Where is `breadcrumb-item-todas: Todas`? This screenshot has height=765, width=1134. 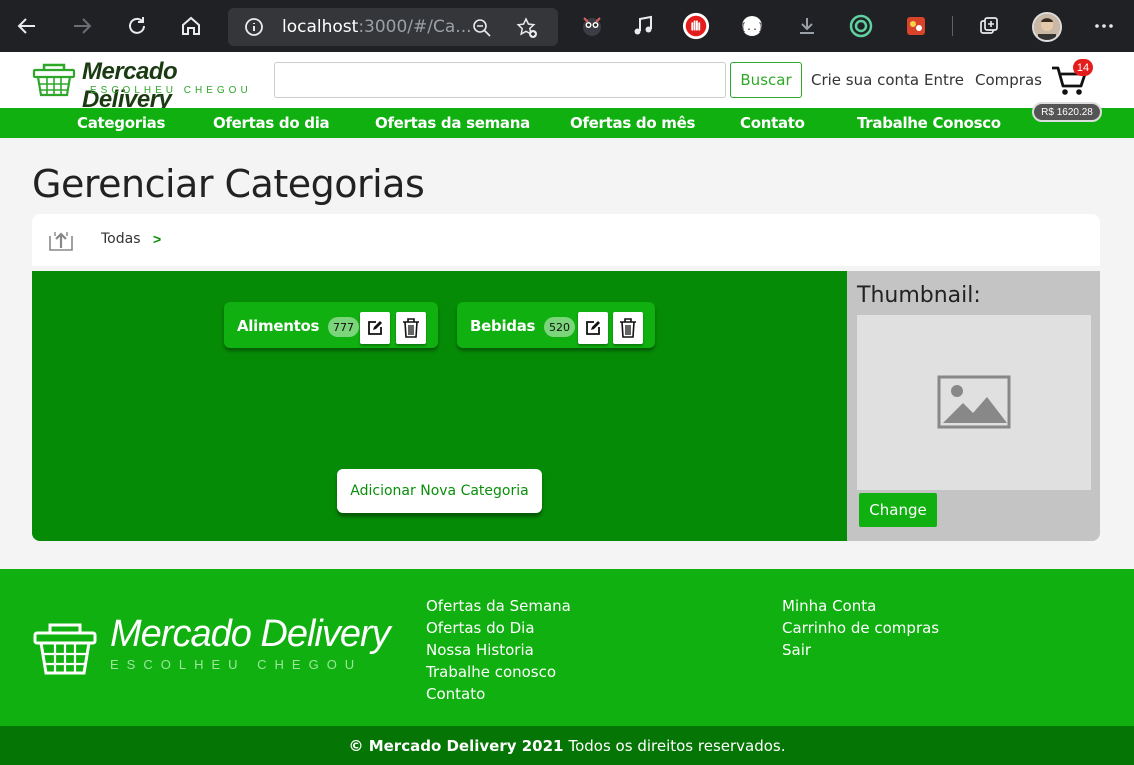
breadcrumb-item-todas: Todas is located at coordinates (121, 239).